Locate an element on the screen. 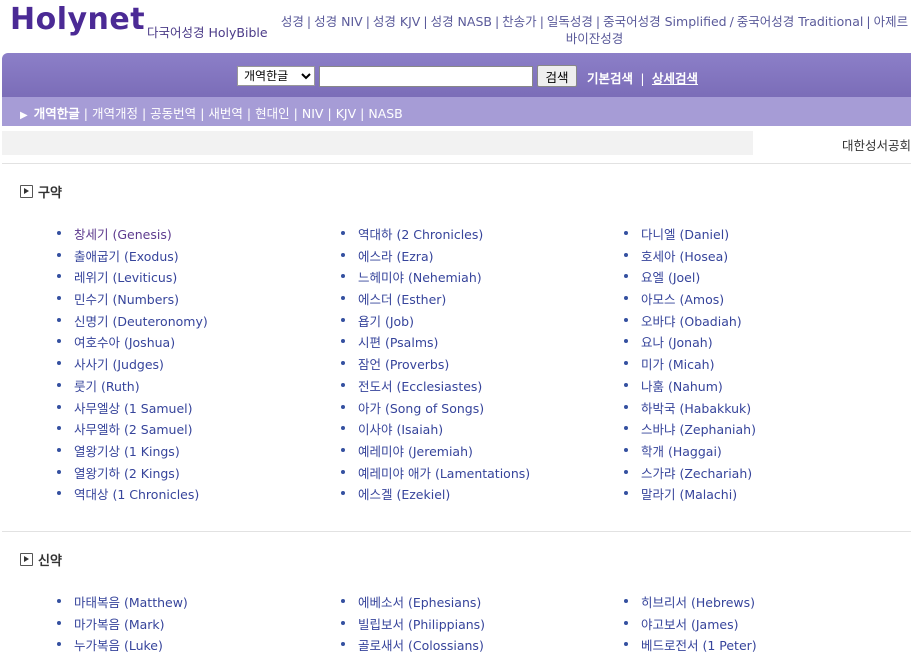  version-select: 개역한글 is located at coordinates (276, 76).